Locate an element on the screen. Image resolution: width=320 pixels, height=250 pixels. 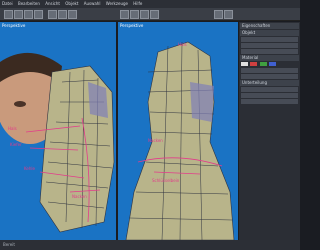
panel-title: Eigenschaften is located at coordinates (269, 26).